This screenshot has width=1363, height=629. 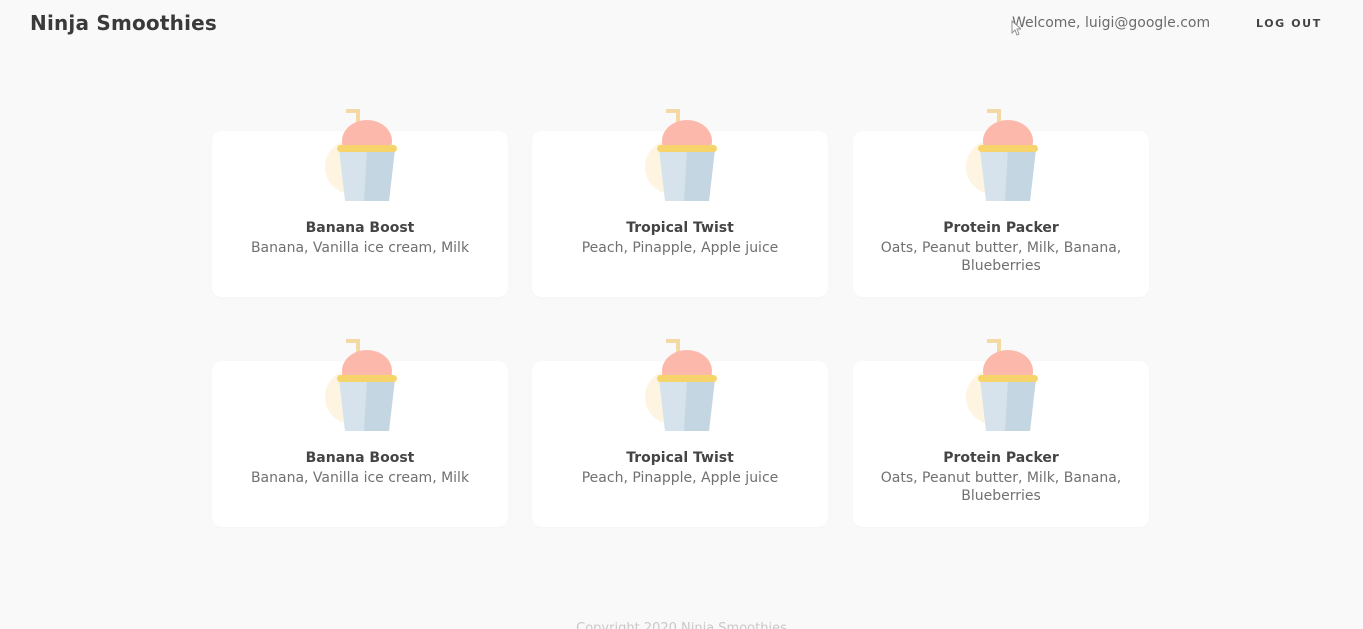 I want to click on logout-button: LOG OUT, so click(x=1289, y=23).